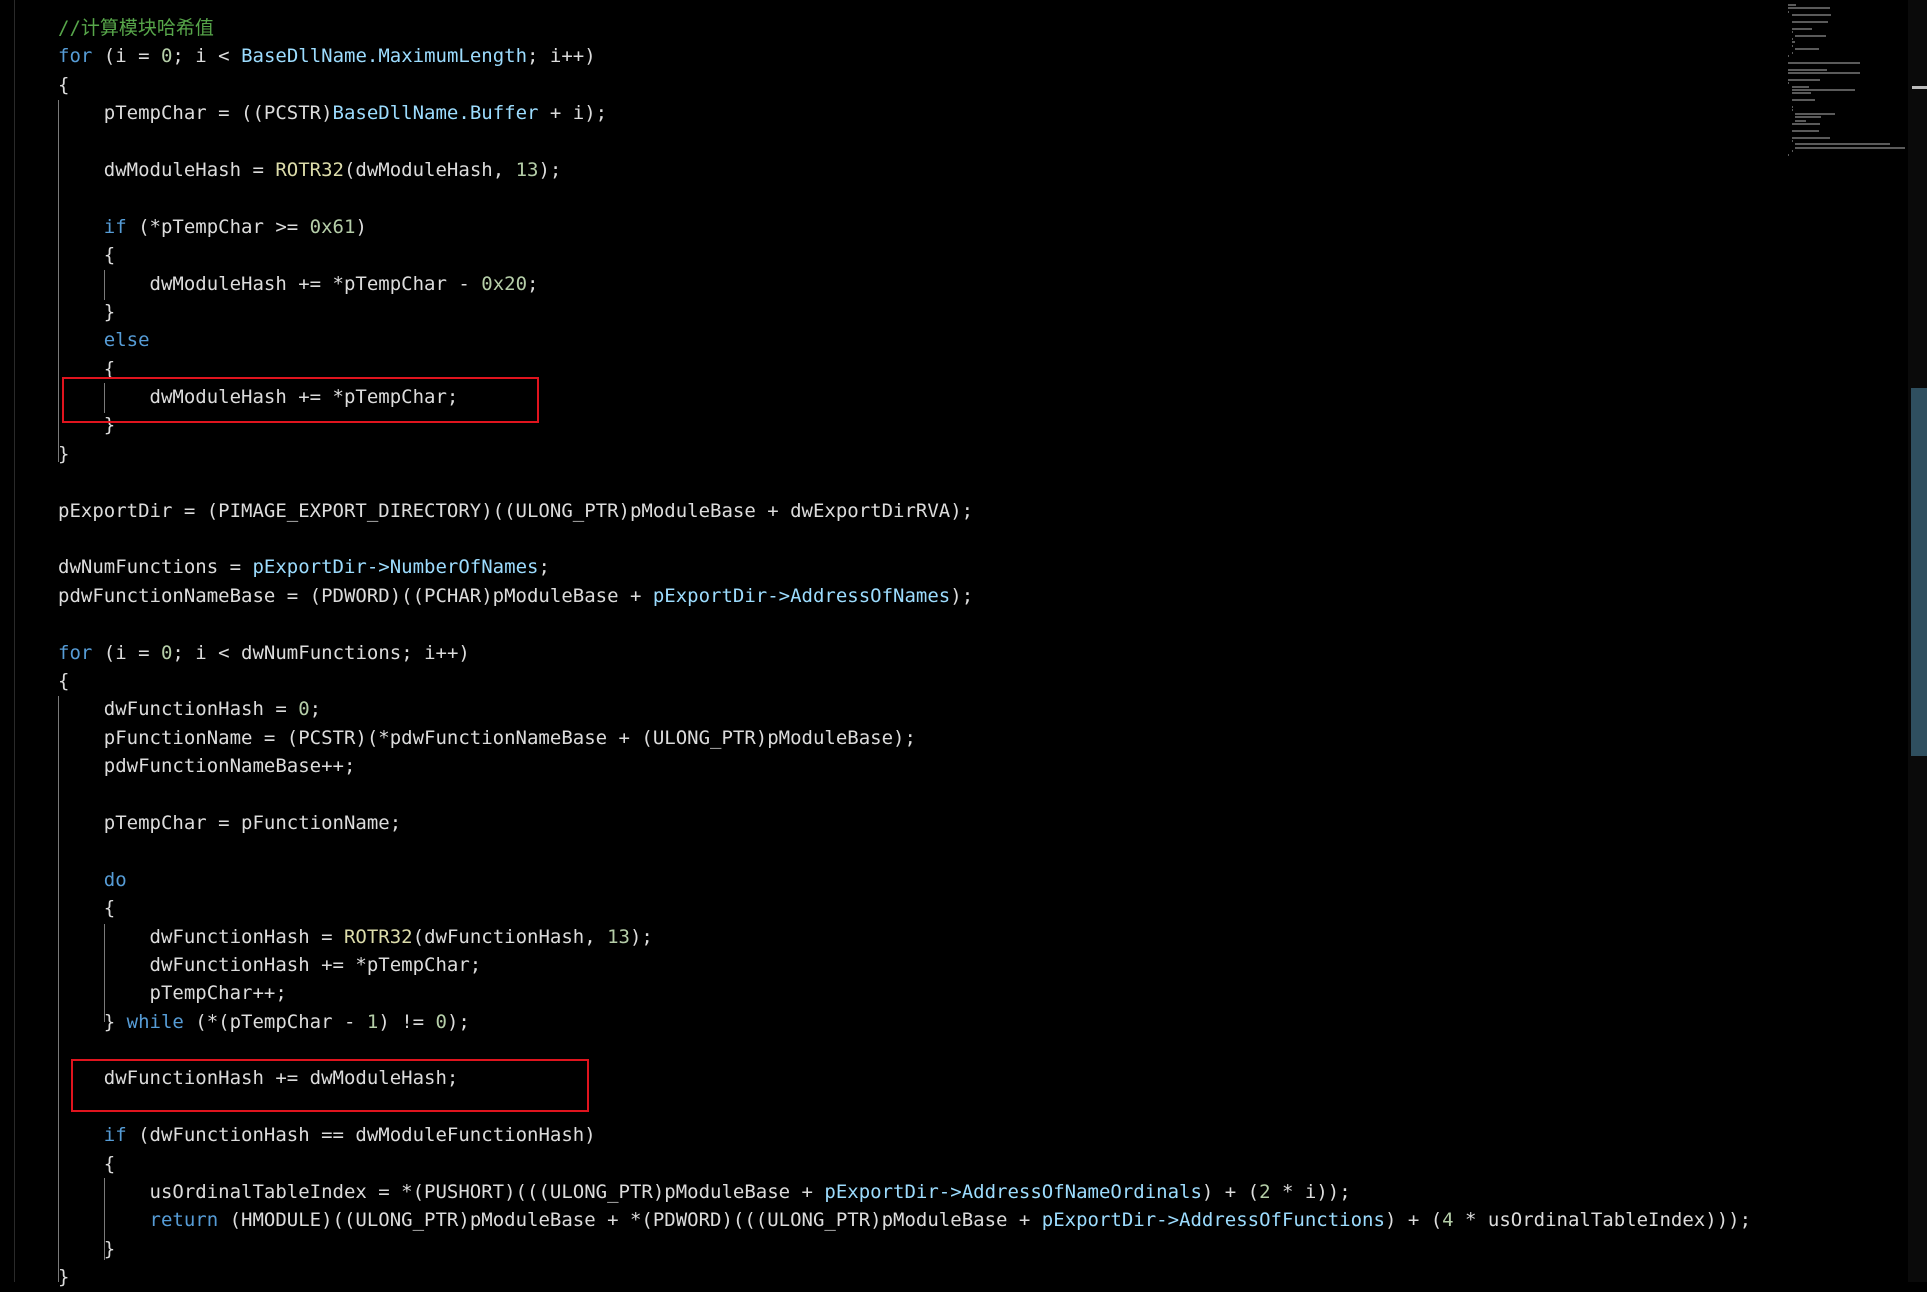 This screenshot has width=1927, height=1292. I want to click on code-token: 0x20, so click(504, 283).